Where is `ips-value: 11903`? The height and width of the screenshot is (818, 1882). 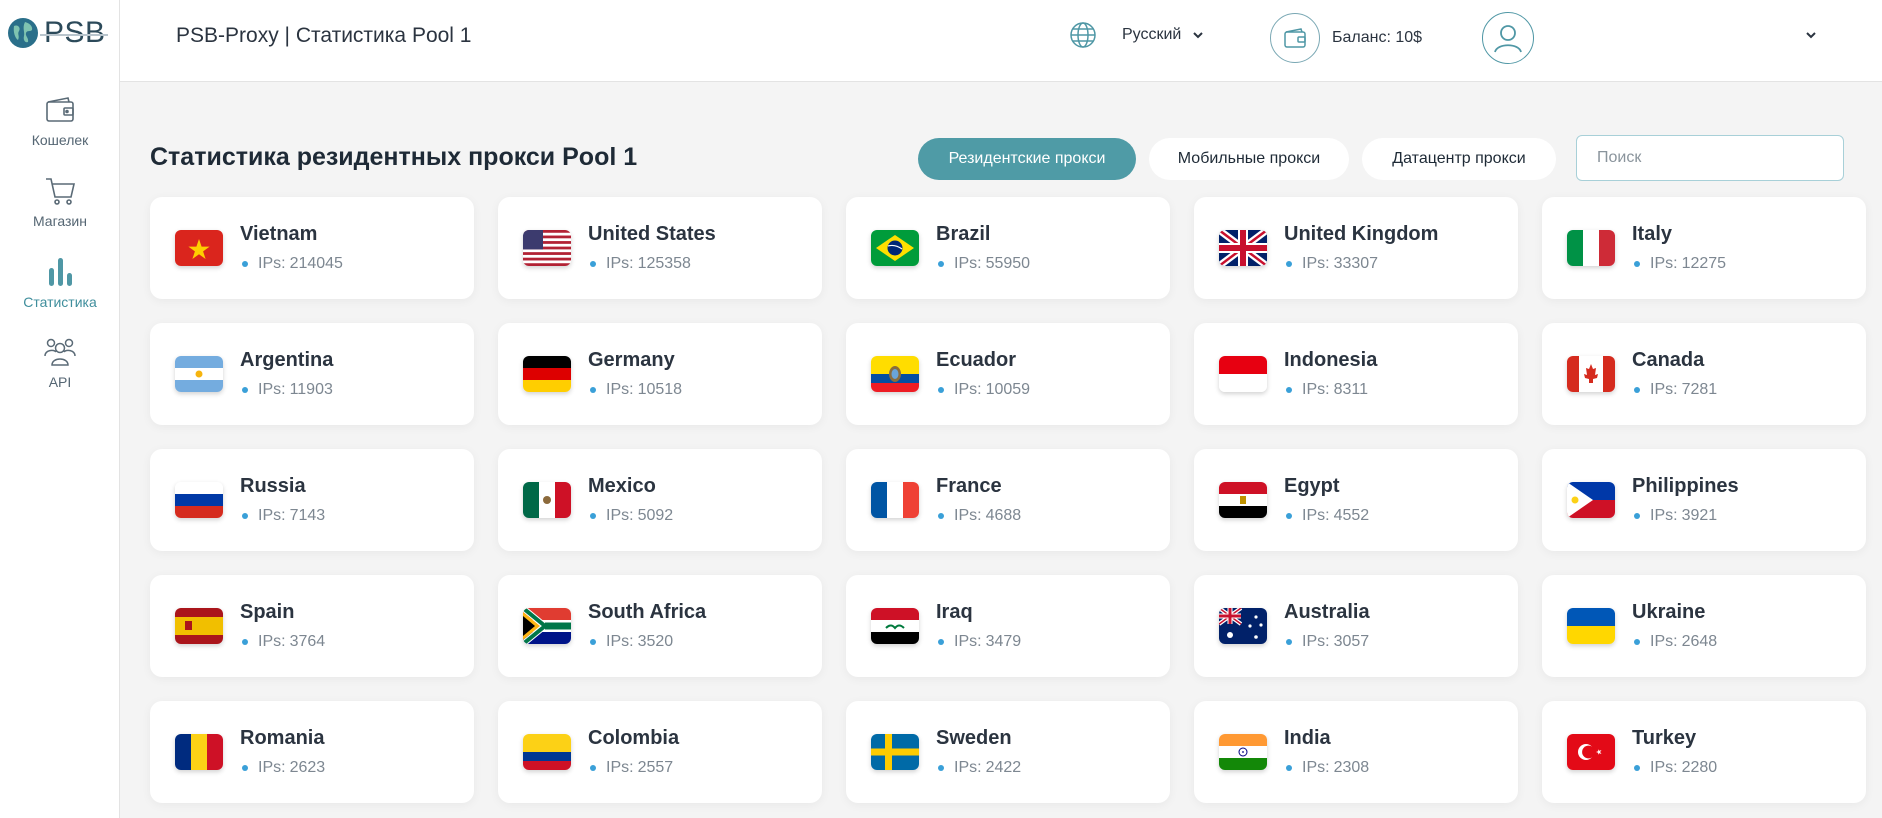 ips-value: 11903 is located at coordinates (311, 389).